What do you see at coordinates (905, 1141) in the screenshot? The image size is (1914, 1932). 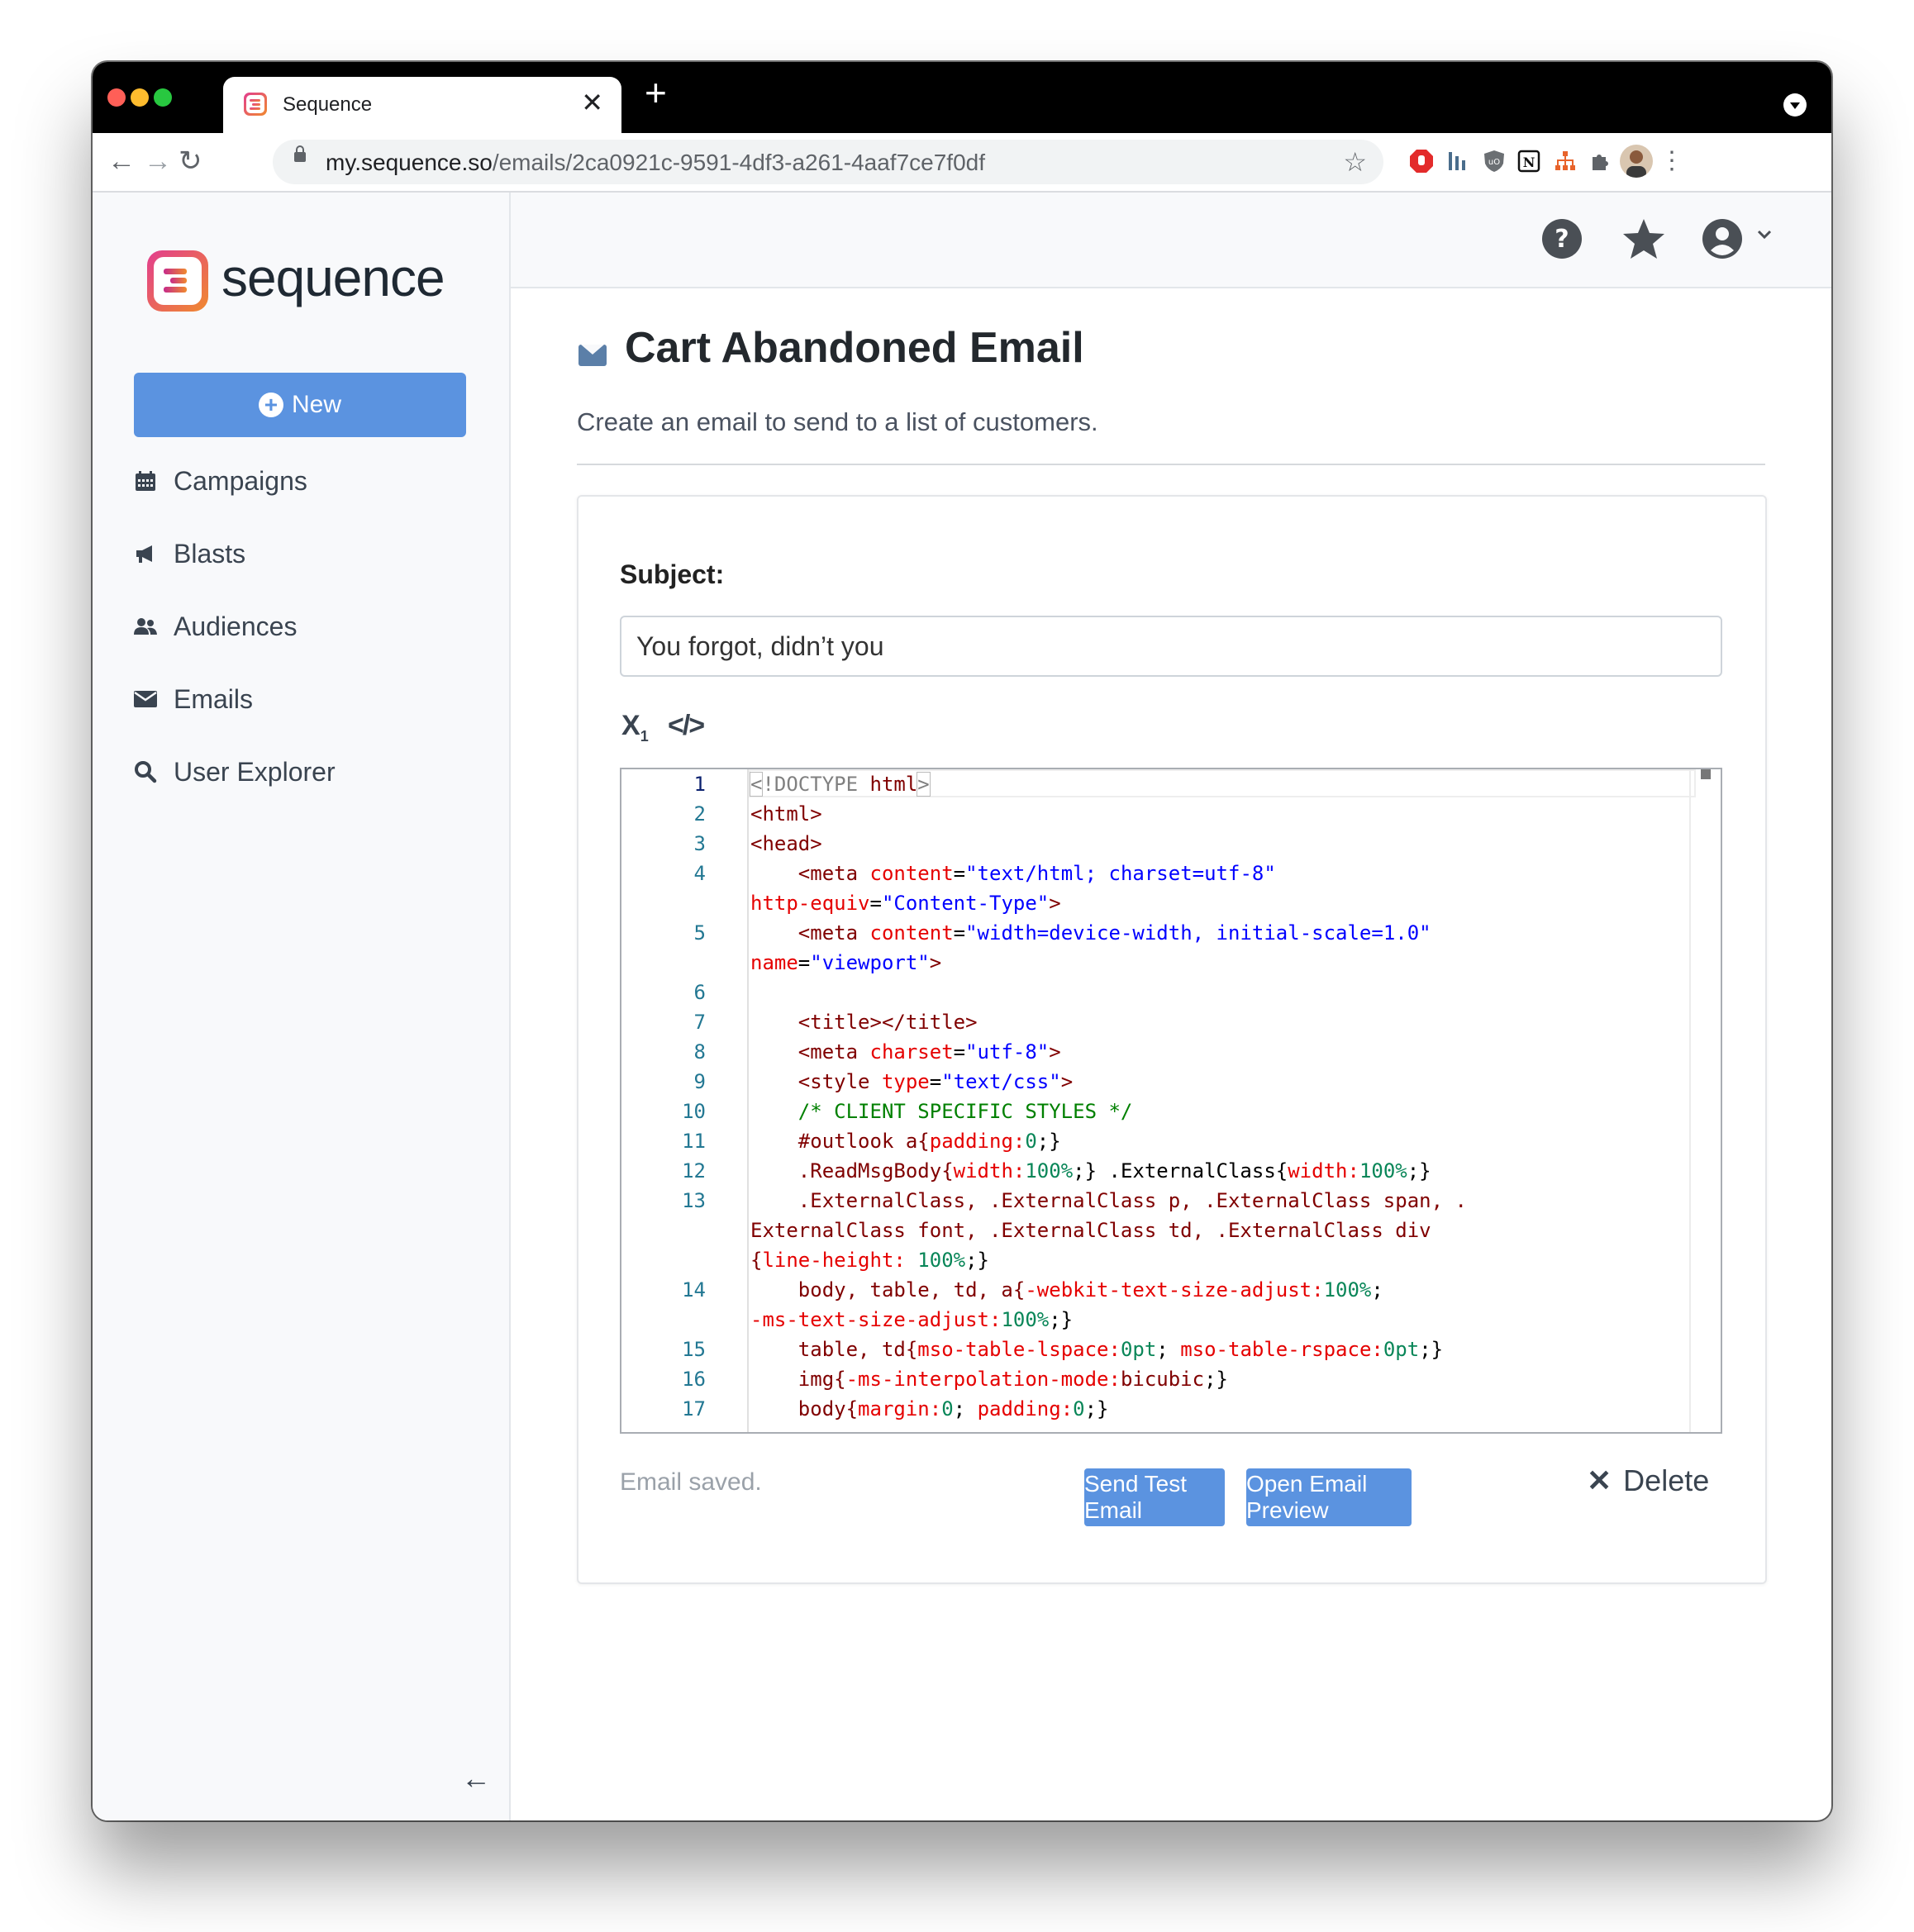 I see `code-line: #outlook a{padding:0;}` at bounding box center [905, 1141].